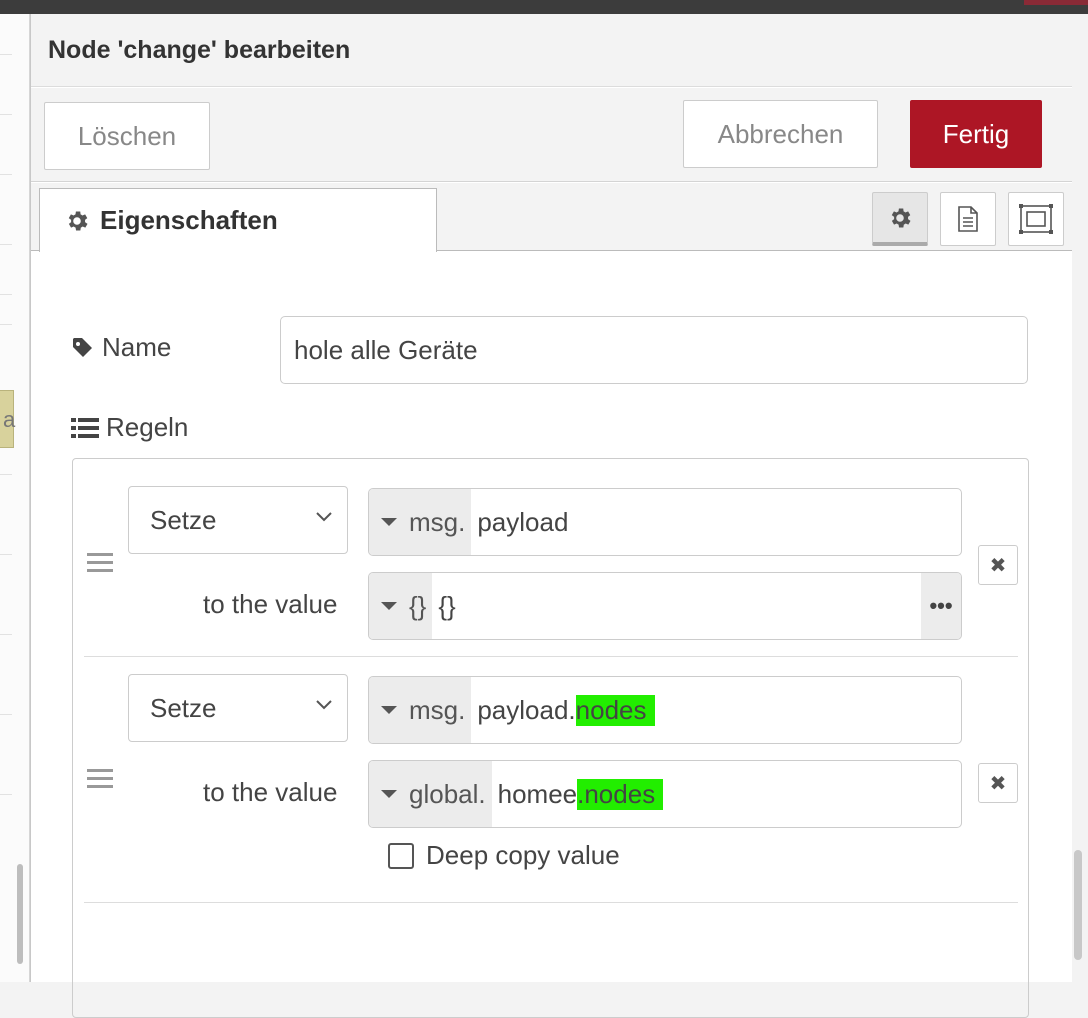  I want to click on tray-toolbar: Löschen Abbrechen Fertig, so click(551, 135).